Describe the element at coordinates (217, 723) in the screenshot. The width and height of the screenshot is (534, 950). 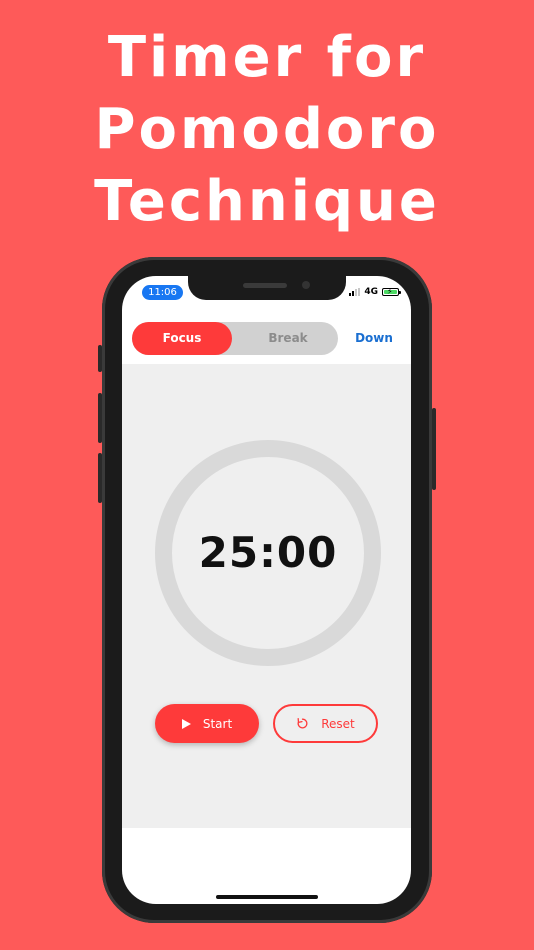
I see `start-label: Start` at that location.